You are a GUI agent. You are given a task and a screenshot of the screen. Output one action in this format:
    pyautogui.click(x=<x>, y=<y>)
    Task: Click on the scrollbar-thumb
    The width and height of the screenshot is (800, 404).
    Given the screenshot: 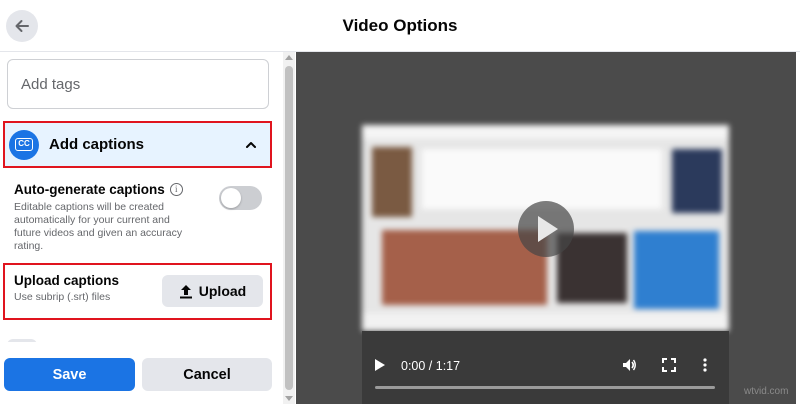 What is the action you would take?
    pyautogui.click(x=289, y=228)
    